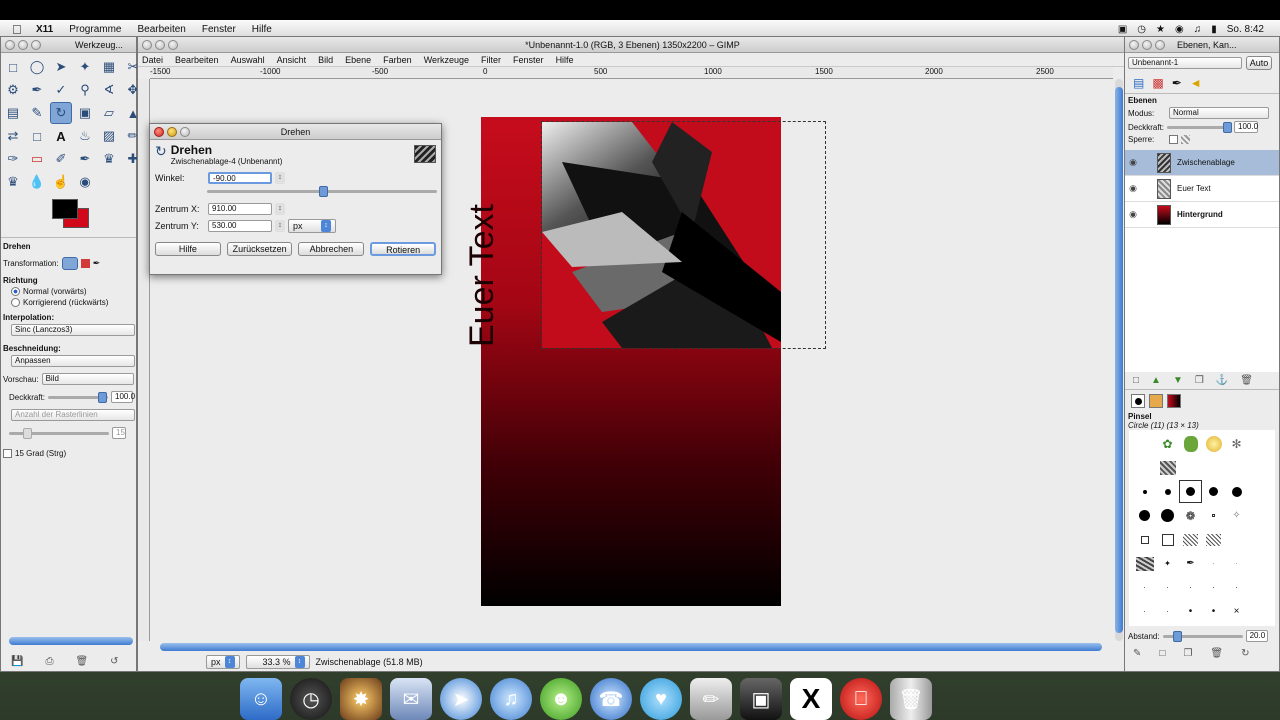 The width and height of the screenshot is (1280, 720). What do you see at coordinates (280, 178) in the screenshot?
I see `angle-spinner-icon: ↕` at bounding box center [280, 178].